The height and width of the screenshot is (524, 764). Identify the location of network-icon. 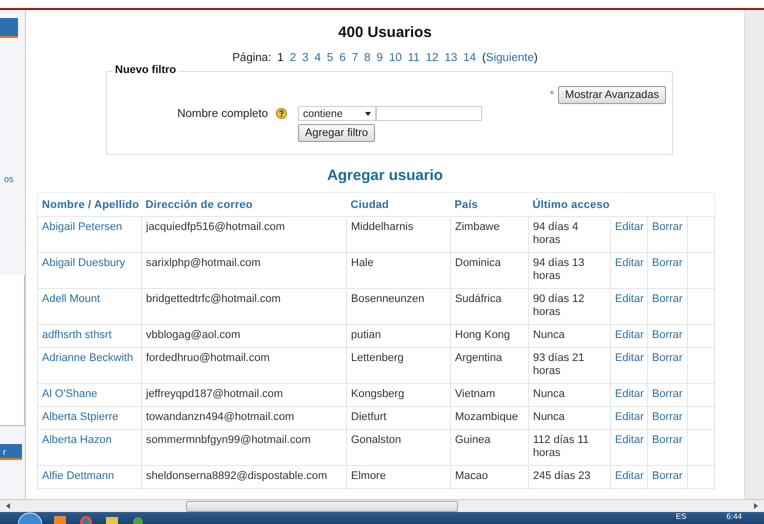
(138, 519).